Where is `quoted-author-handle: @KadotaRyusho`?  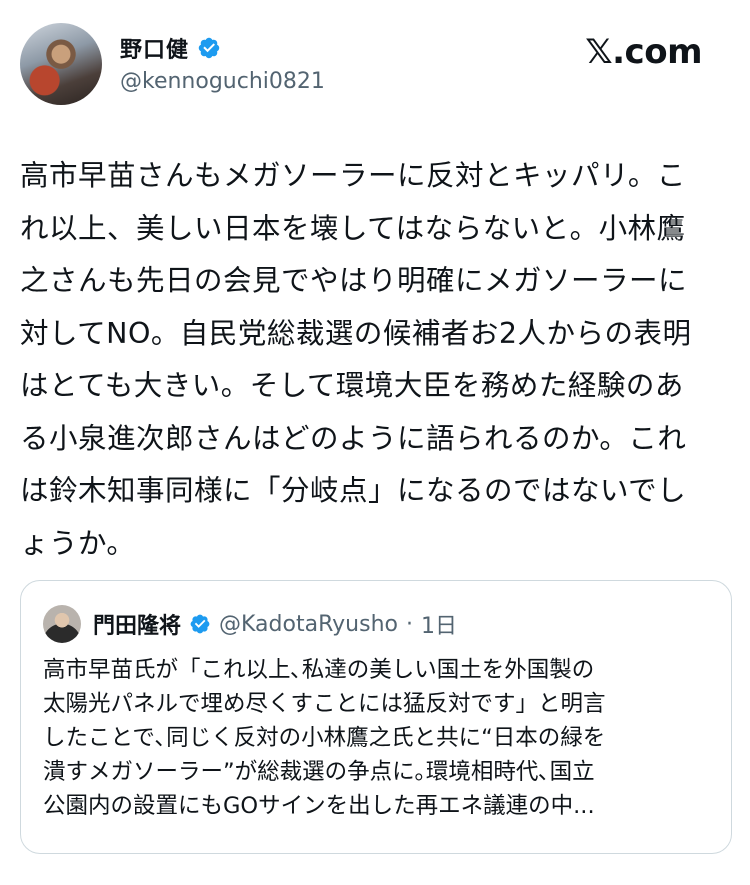
quoted-author-handle: @KadotaRyusho is located at coordinates (308, 624).